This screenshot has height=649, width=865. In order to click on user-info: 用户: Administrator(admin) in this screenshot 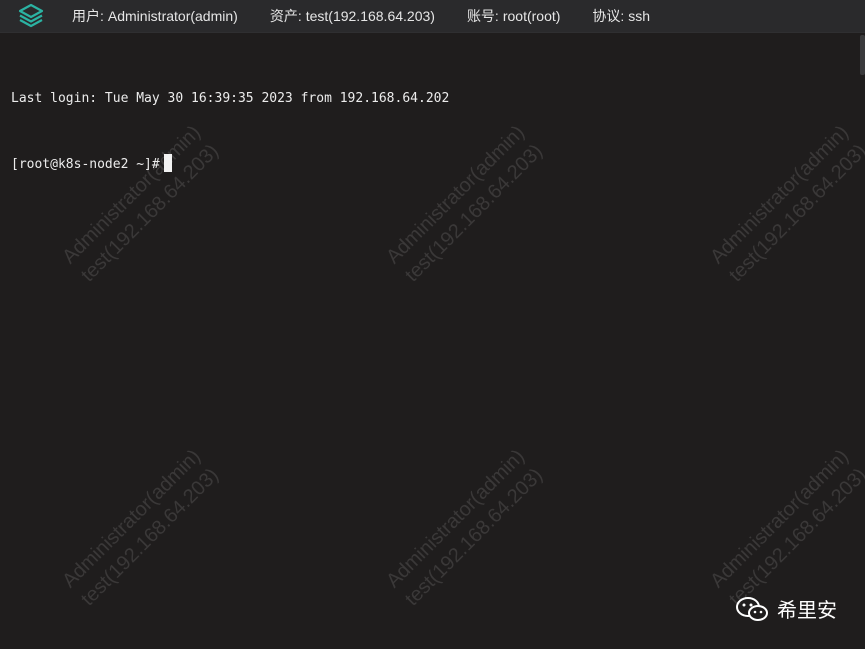, I will do `click(155, 16)`.